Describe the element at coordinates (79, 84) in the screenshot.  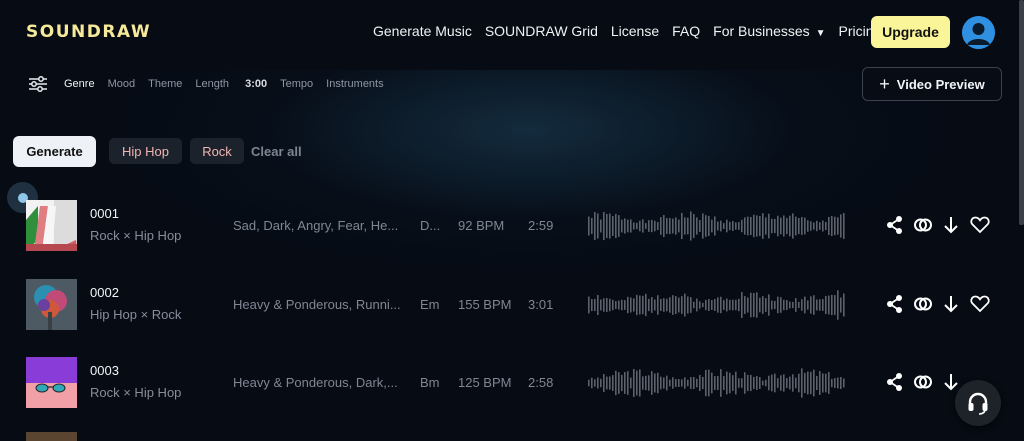
I see `filter-genre: Genre` at that location.